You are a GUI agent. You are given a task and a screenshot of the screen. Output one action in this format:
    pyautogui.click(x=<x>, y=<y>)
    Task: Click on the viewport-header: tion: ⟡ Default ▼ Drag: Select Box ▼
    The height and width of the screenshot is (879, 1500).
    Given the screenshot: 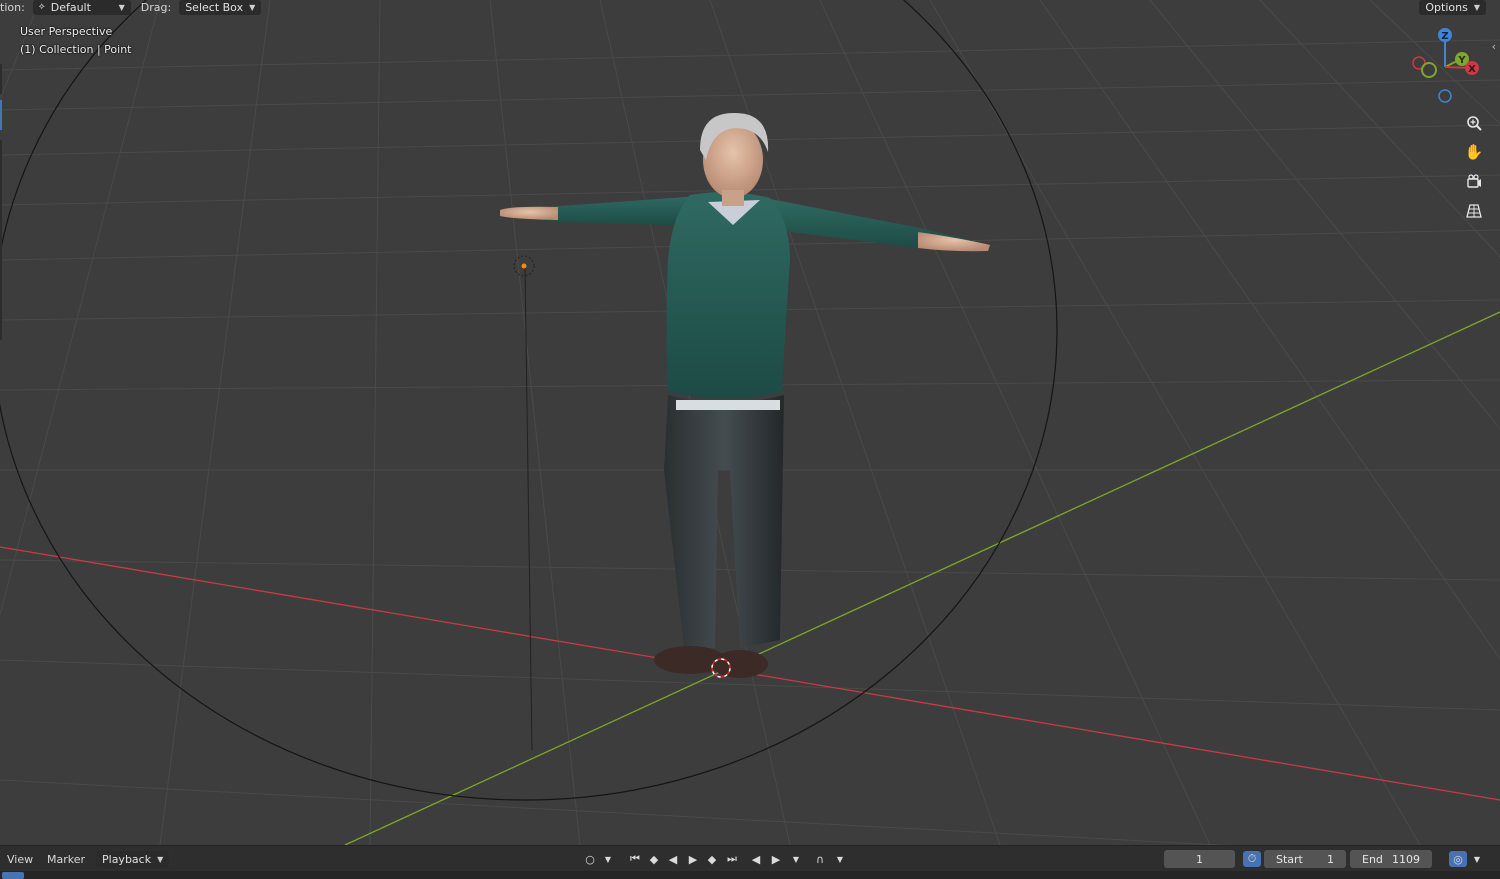 What is the action you would take?
    pyautogui.click(x=131, y=7)
    